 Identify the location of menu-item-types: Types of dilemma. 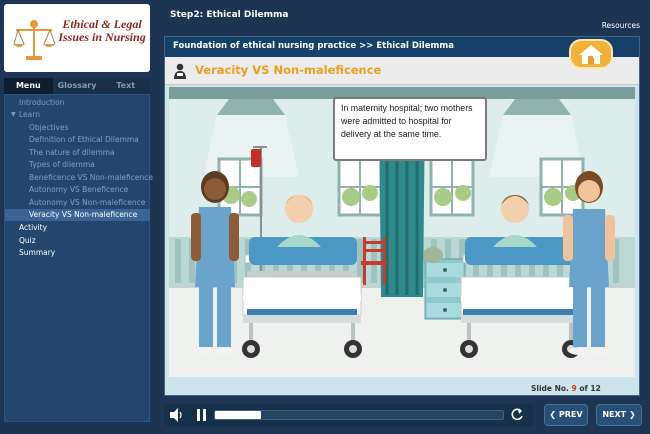
(77, 165).